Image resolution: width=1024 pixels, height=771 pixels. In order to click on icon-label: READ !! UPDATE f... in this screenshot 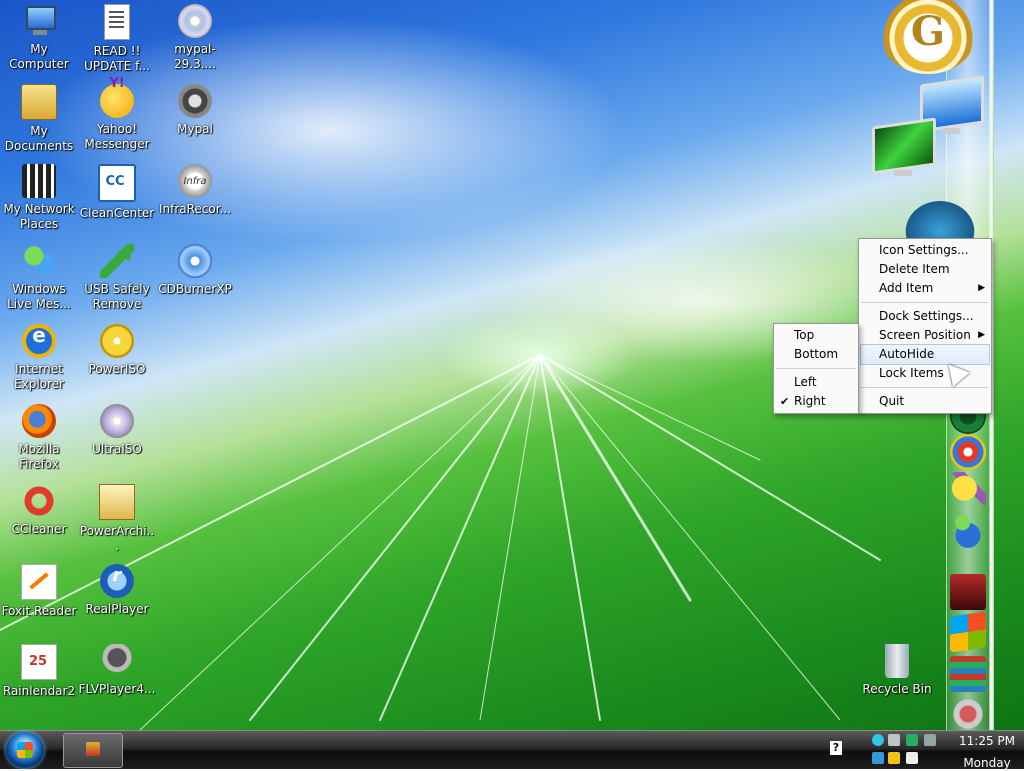, I will do `click(117, 58)`.